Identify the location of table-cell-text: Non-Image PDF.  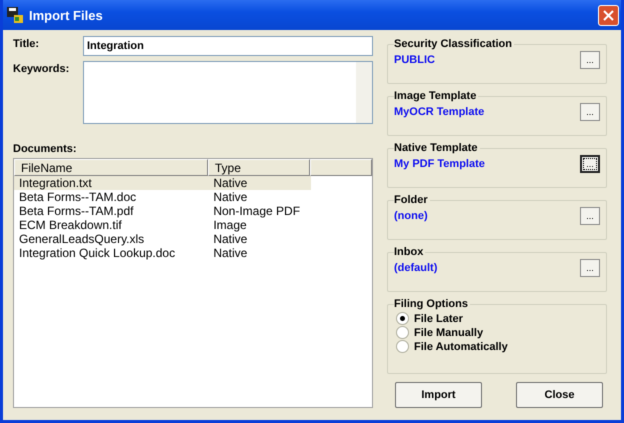
(257, 211).